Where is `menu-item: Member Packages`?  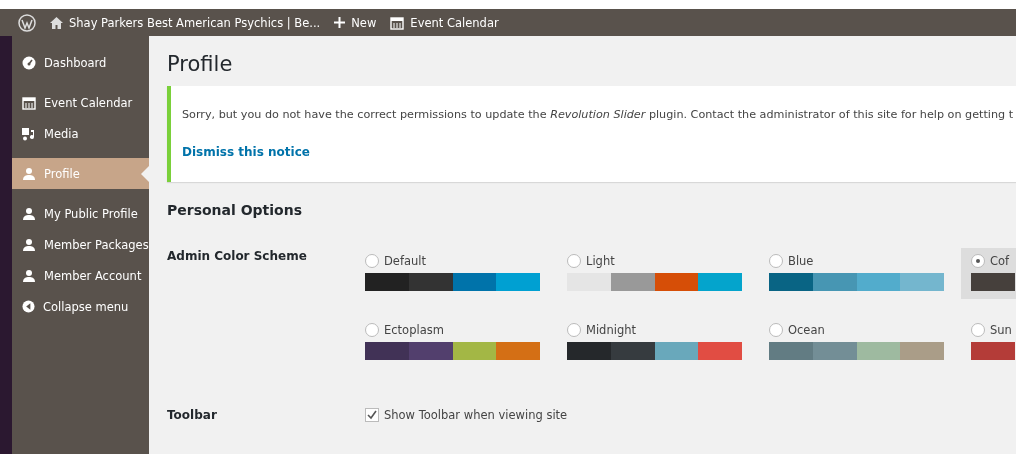
menu-item: Member Packages is located at coordinates (80, 244).